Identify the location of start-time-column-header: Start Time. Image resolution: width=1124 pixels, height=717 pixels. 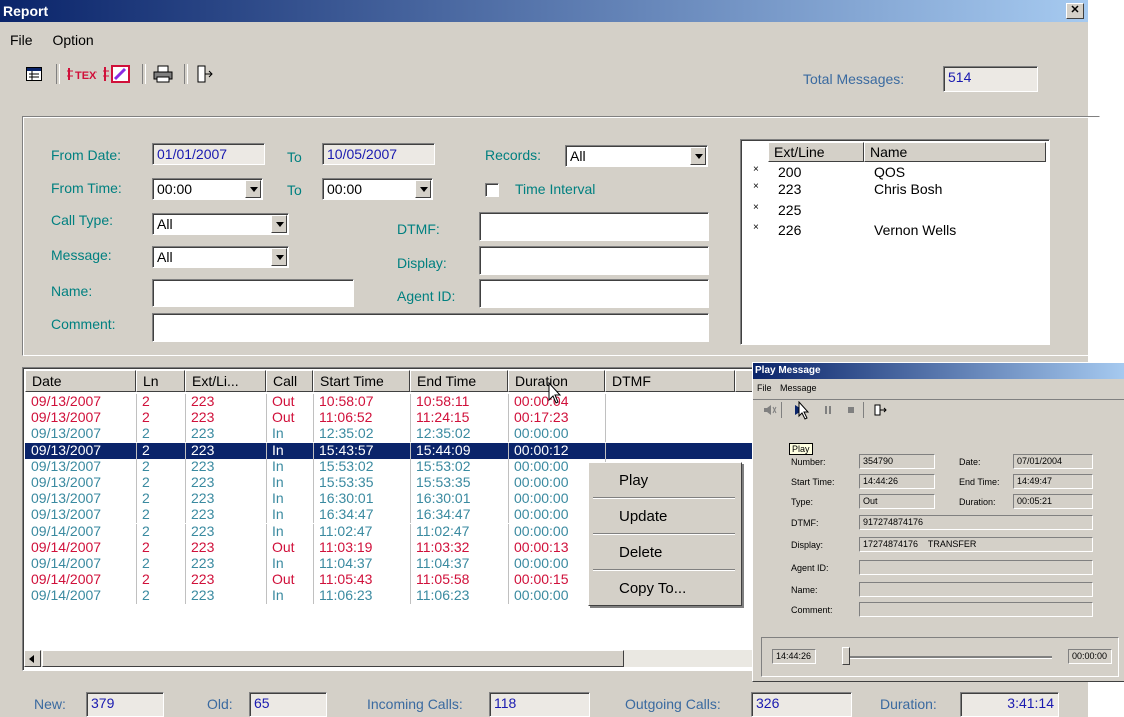
(361, 381).